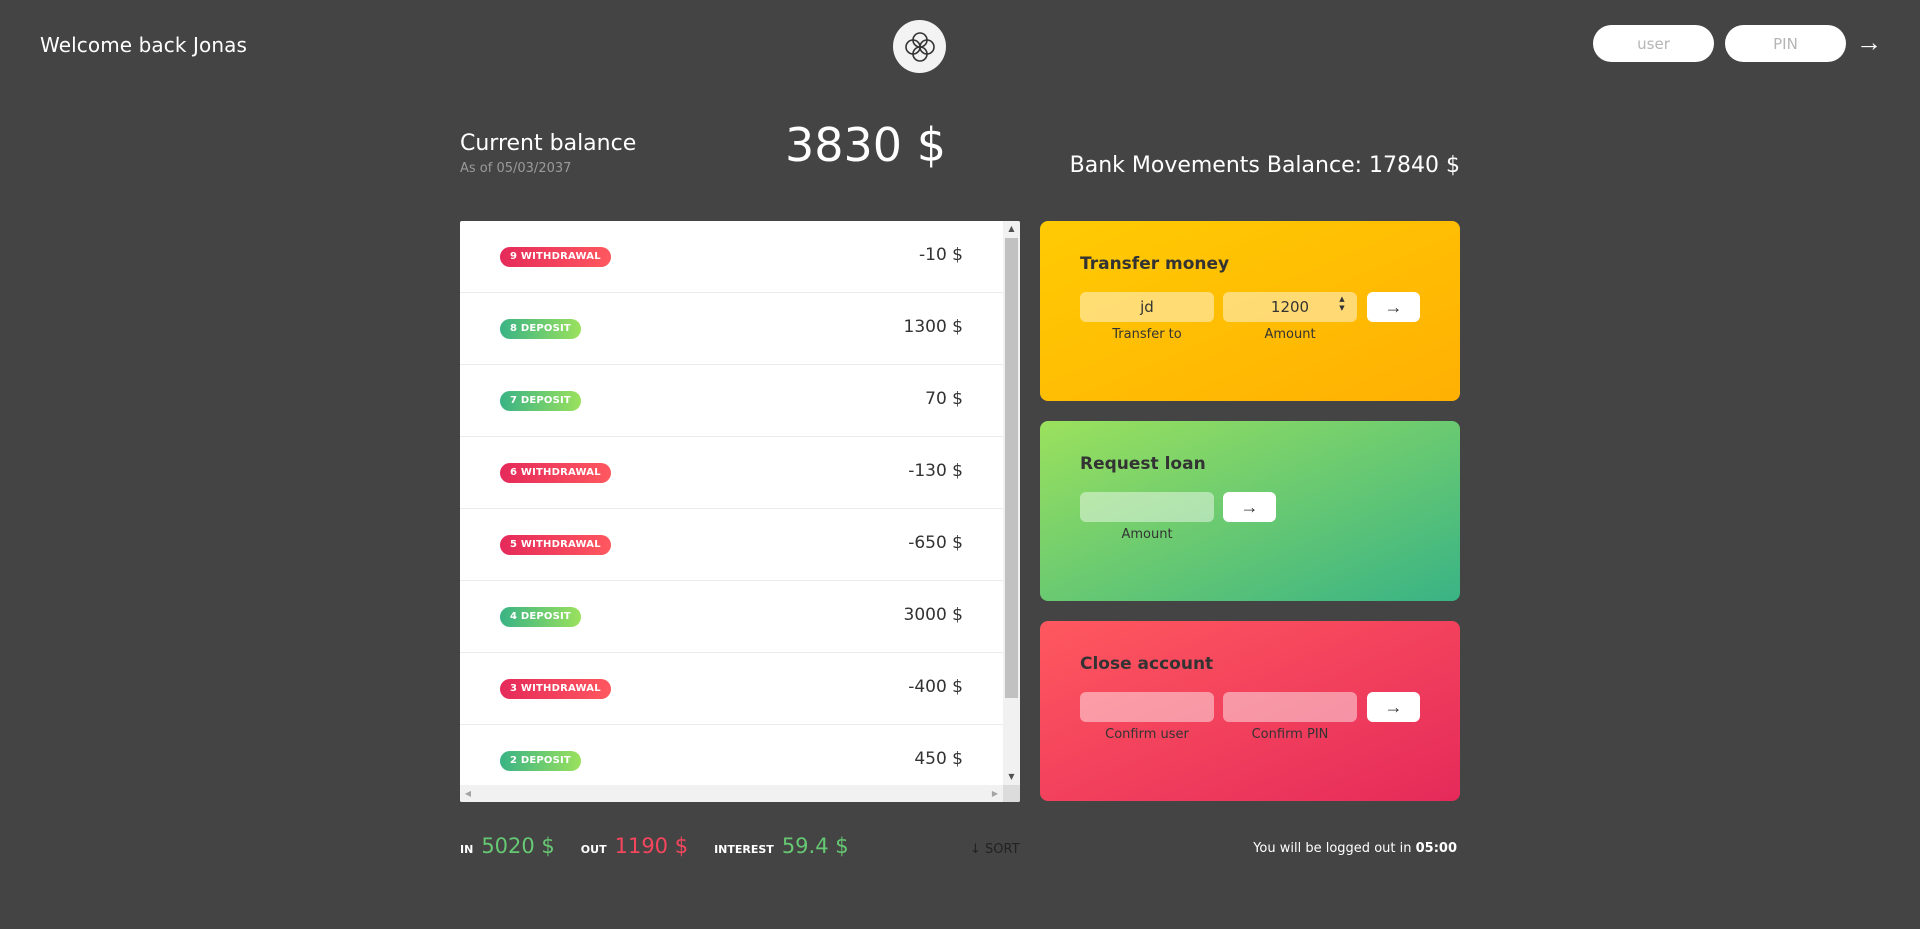  I want to click on vertical-scrollbar: ▲ ▼, so click(1011, 503).